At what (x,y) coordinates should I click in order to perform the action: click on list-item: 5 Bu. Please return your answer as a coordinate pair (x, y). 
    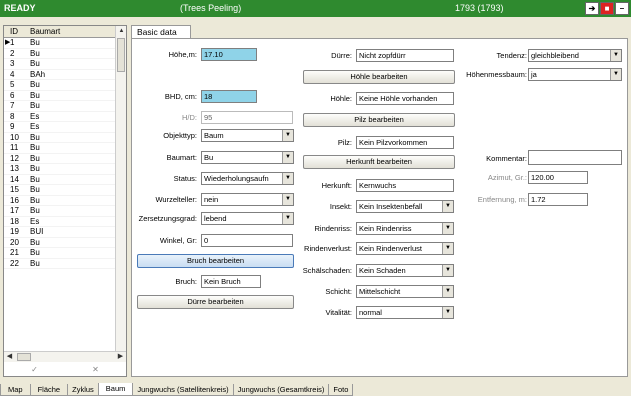
    Looking at the image, I should click on (60, 85).